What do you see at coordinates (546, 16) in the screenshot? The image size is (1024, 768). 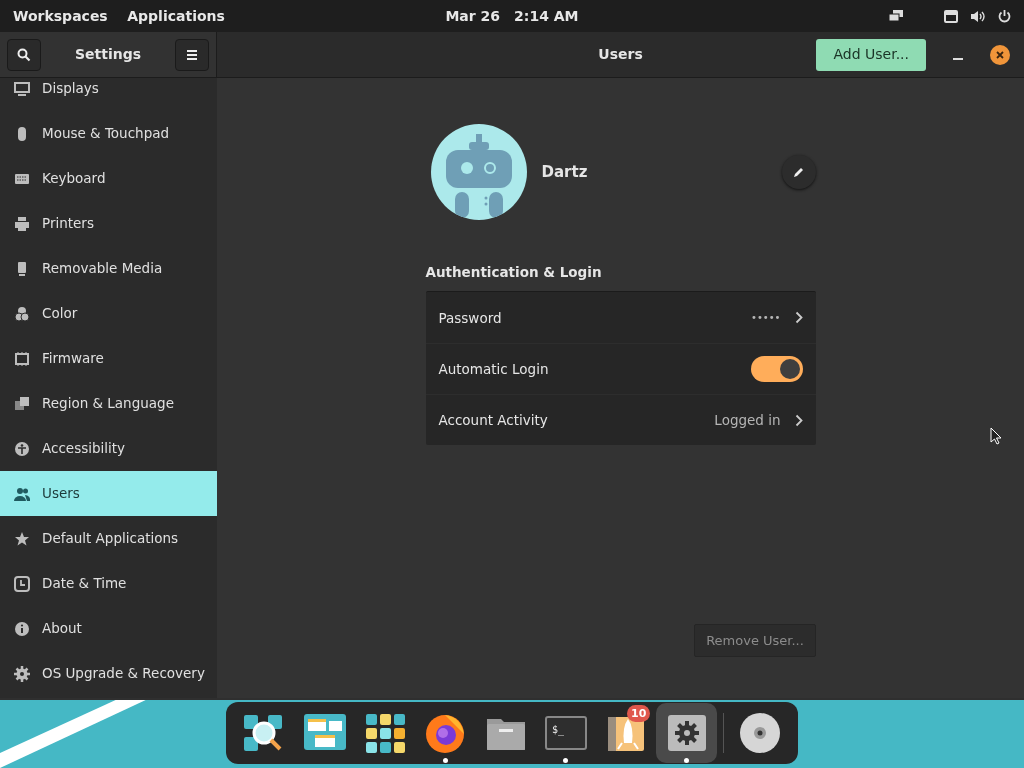 I see `clock-time: 2:14 AM` at bounding box center [546, 16].